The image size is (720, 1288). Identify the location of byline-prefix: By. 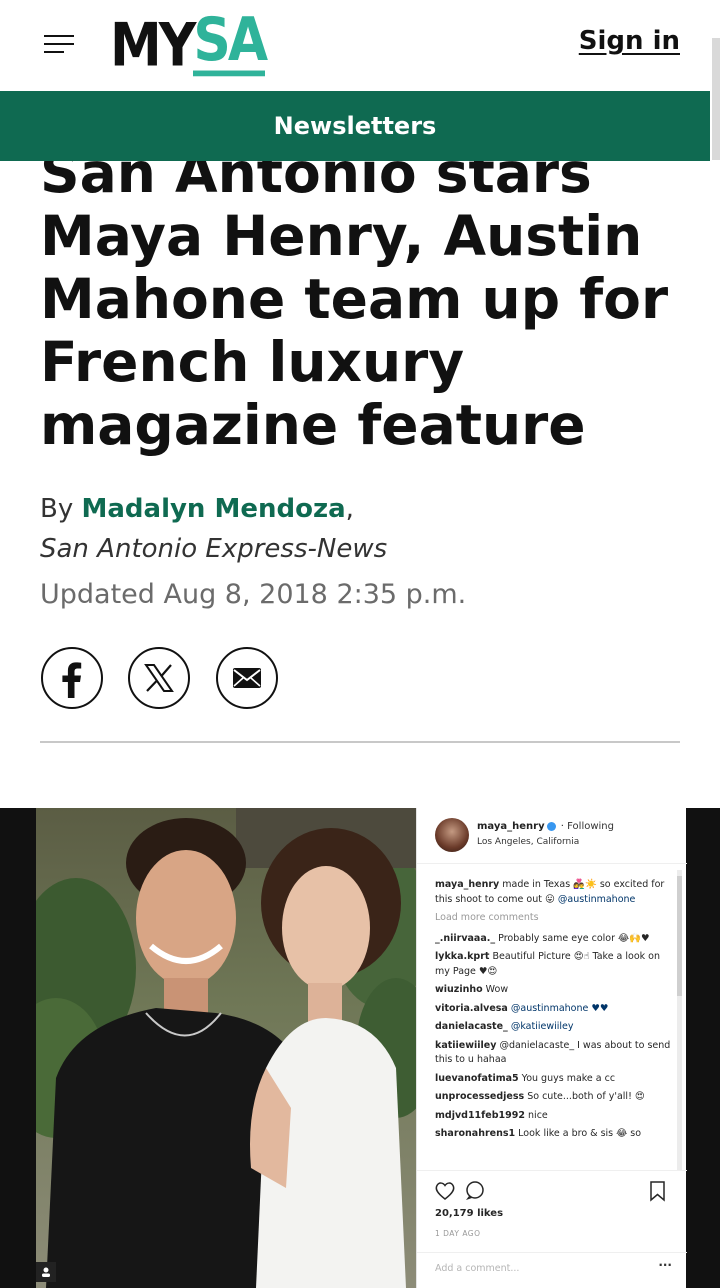
(57, 509).